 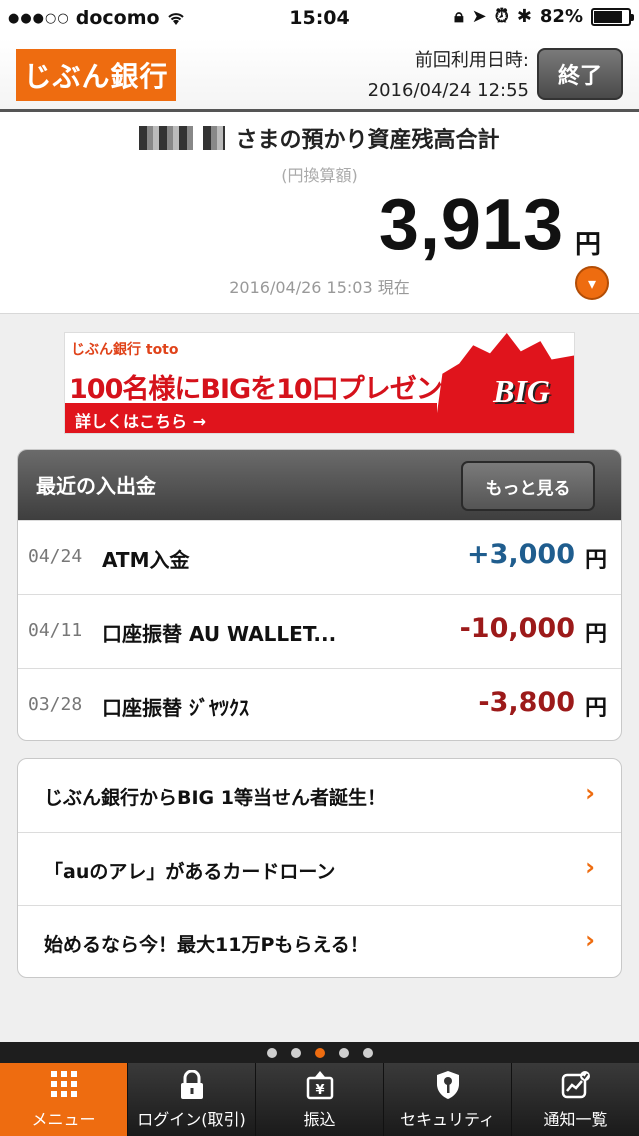 I want to click on transaction-description: ATM入金, so click(x=146, y=560).